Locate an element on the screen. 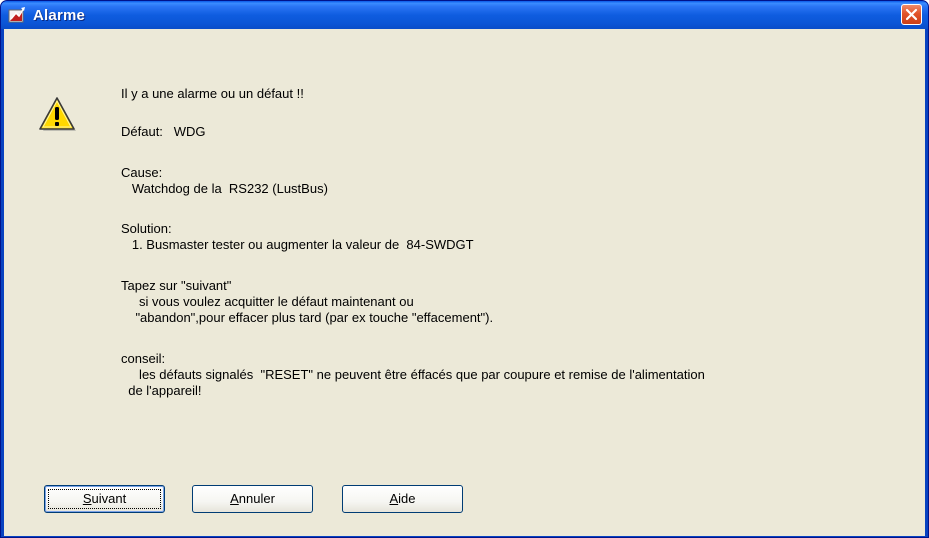 The height and width of the screenshot is (538, 929). close-icon is located at coordinates (911, 14).